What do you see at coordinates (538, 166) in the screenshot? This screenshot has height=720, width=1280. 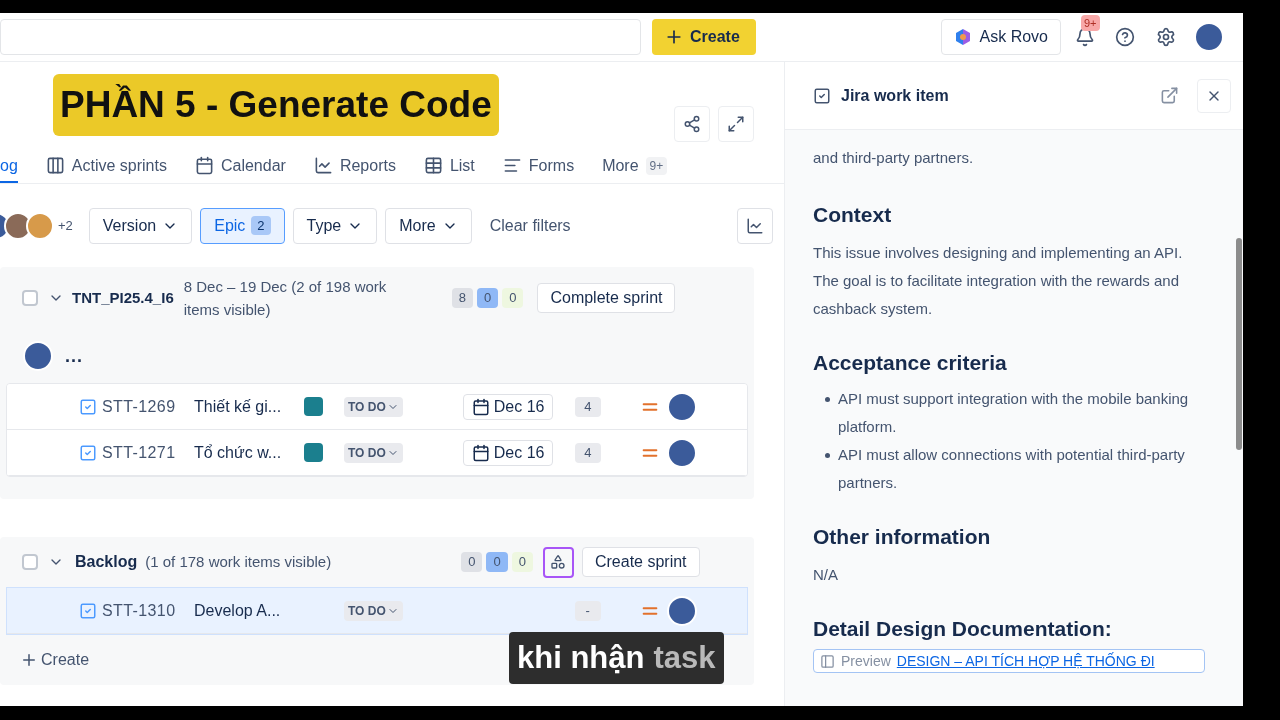 I see `view-tab: Forms` at bounding box center [538, 166].